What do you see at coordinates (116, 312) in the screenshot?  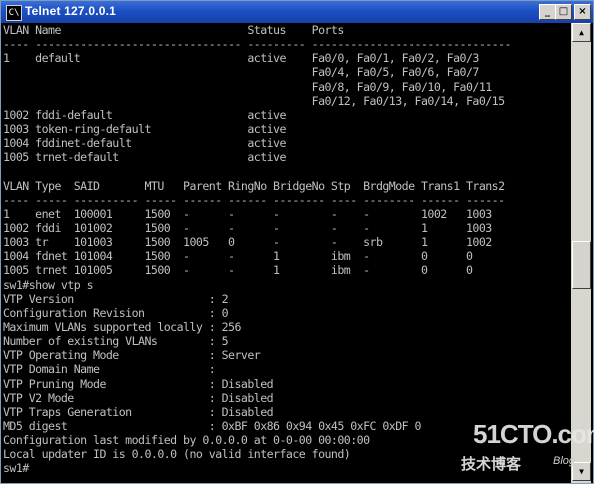 I see `terminal-line: Configuration Revision : 0` at bounding box center [116, 312].